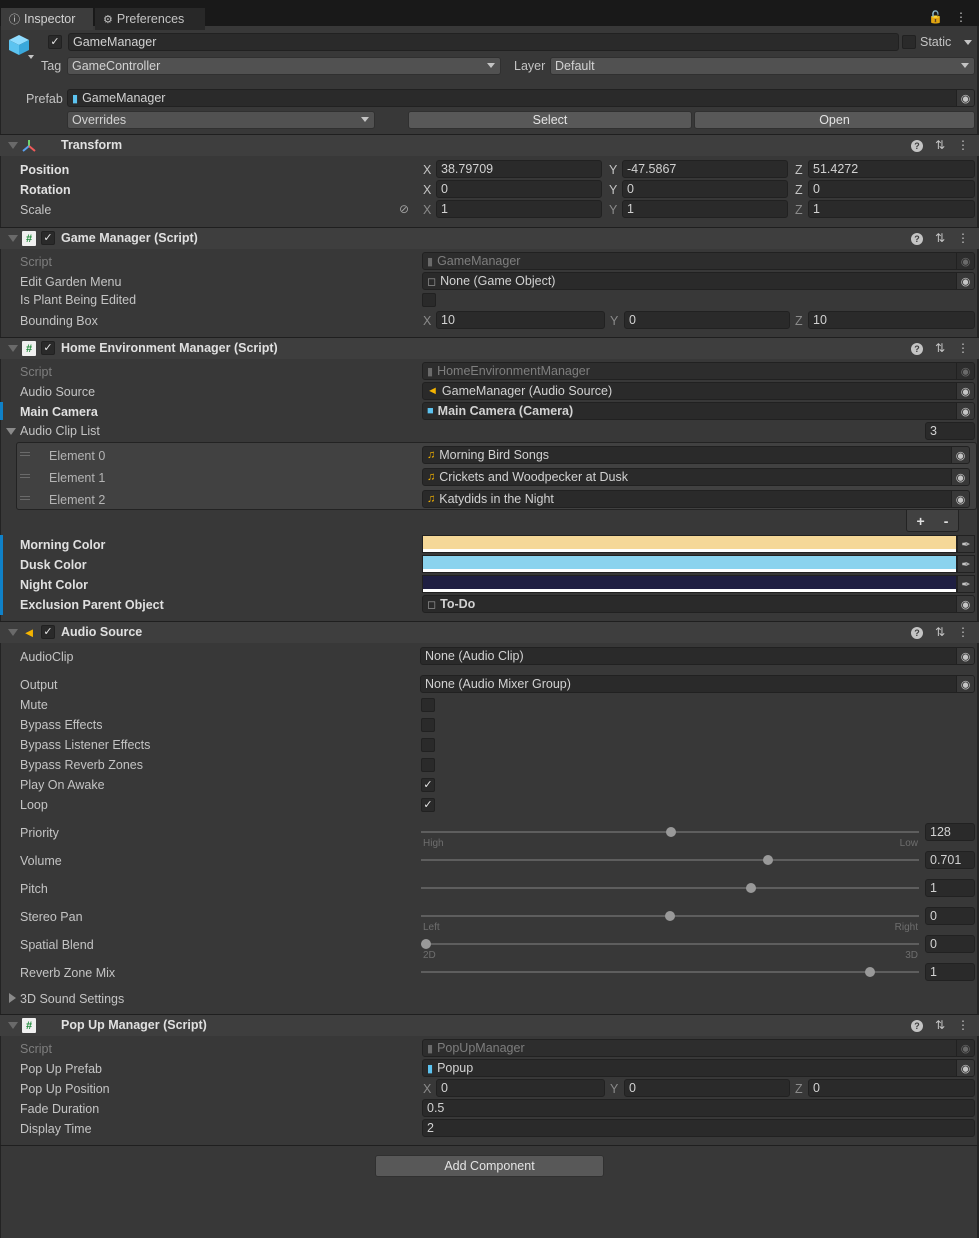 This screenshot has height=1238, width=979. Describe the element at coordinates (489, 145) in the screenshot. I see `transform-header: Transform ? ⇅ ⋮` at that location.